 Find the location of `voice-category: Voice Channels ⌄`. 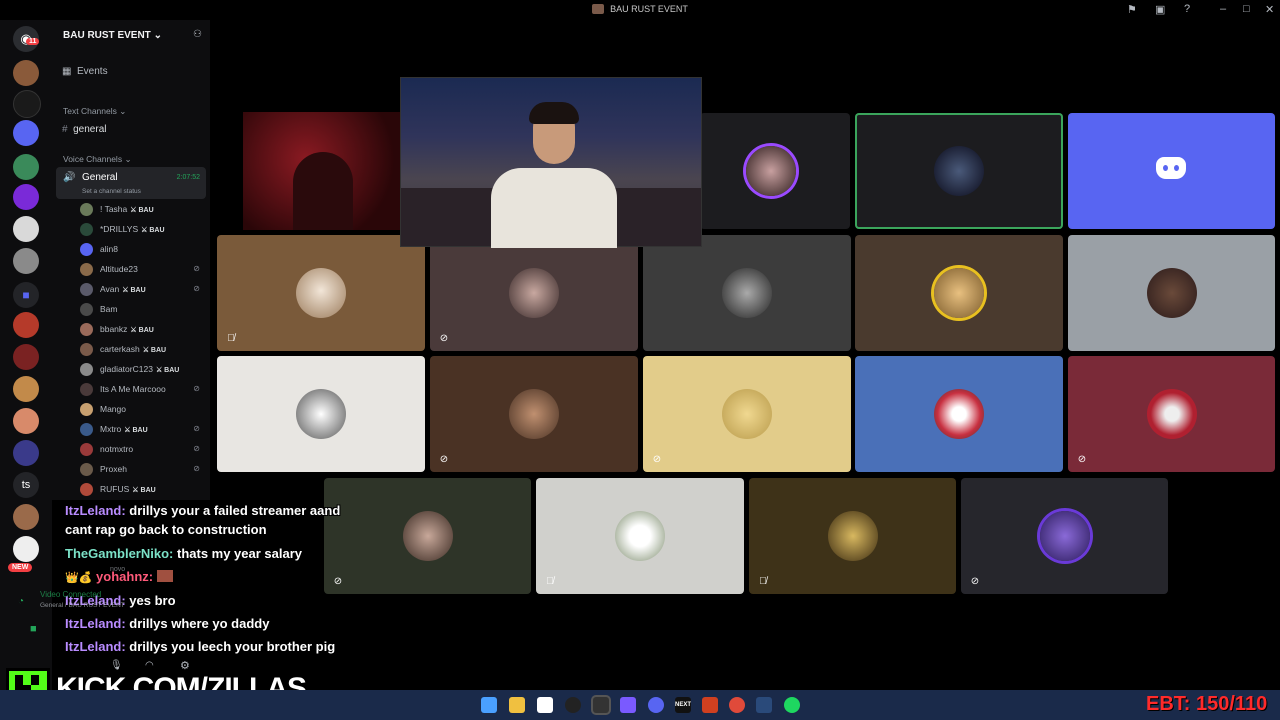

voice-category: Voice Channels ⌄ is located at coordinates (97, 159).